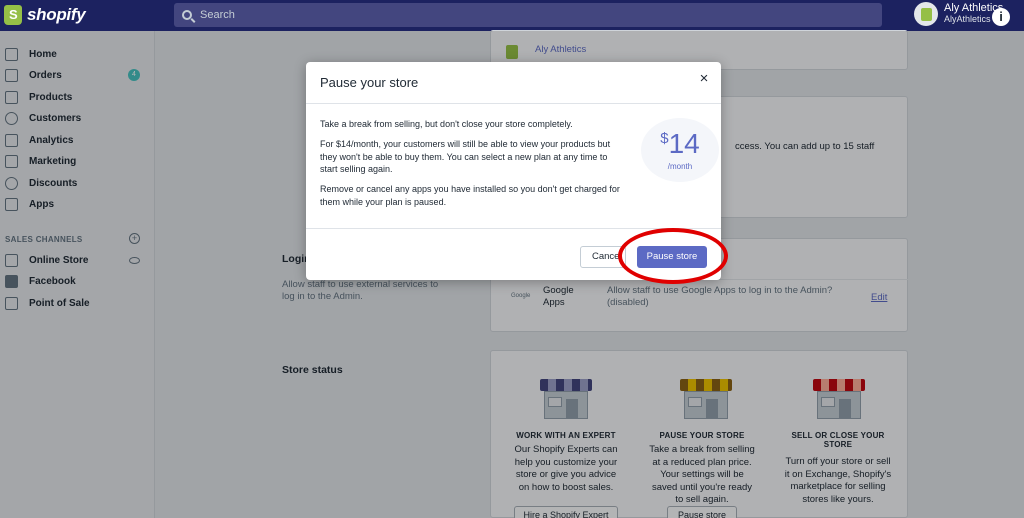 The width and height of the screenshot is (1024, 518). I want to click on store-bag-icon, so click(926, 14).